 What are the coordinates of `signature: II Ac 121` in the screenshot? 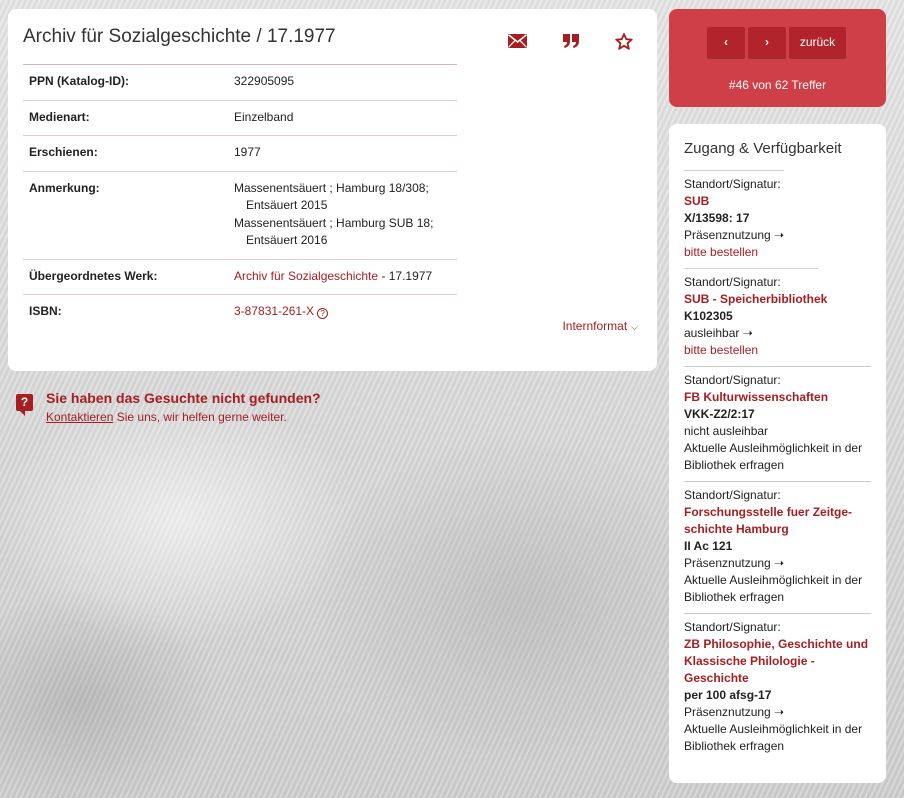 It's located at (708, 546).